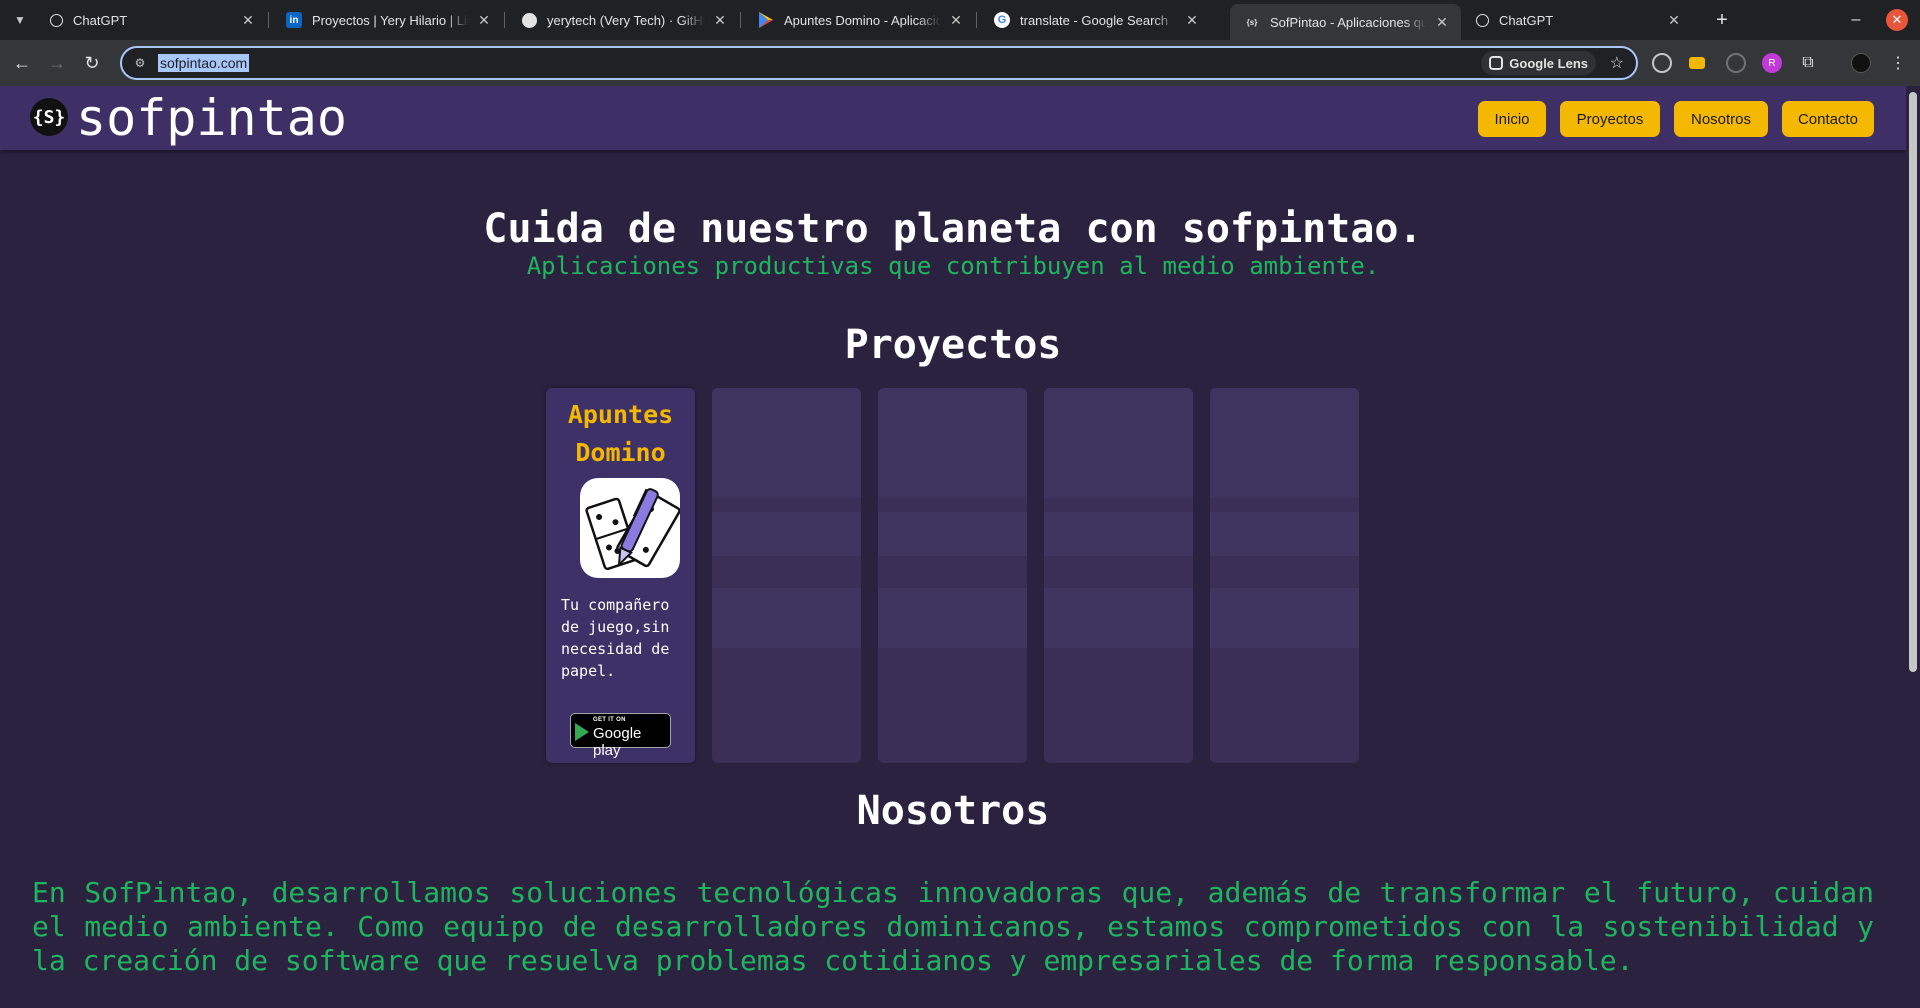 The height and width of the screenshot is (1008, 1920). I want to click on extension-target-icon, so click(1662, 63).